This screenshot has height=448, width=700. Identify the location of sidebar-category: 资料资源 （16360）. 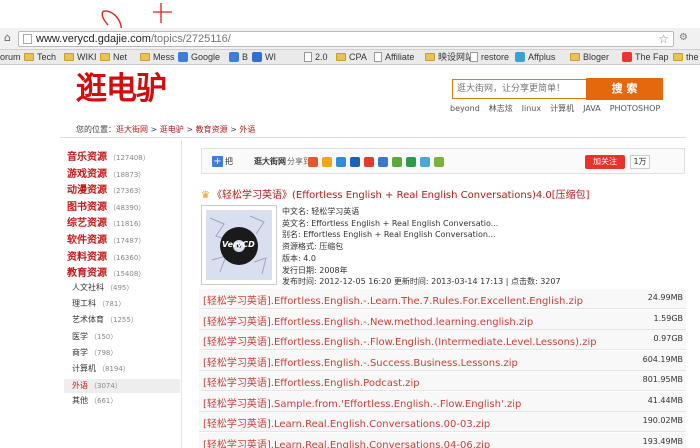
(106, 255).